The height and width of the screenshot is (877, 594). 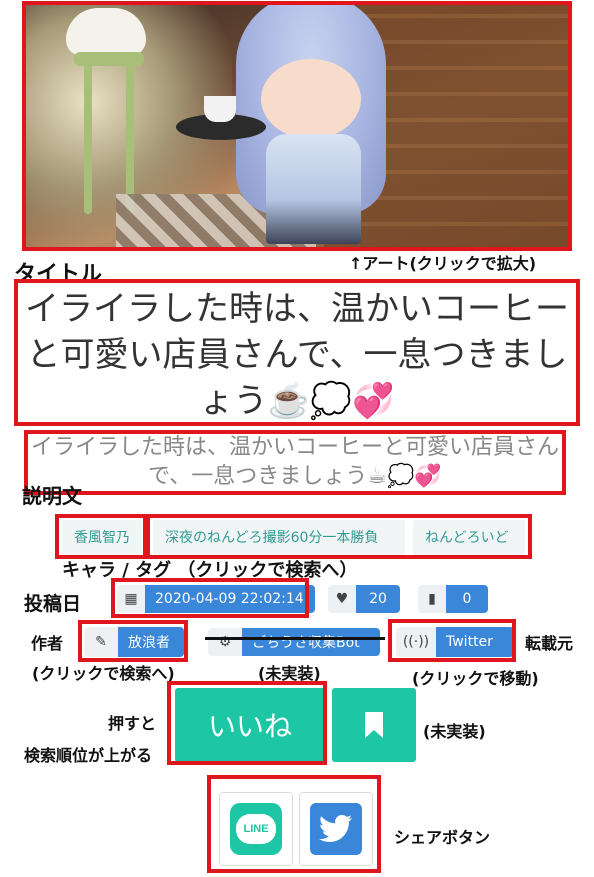 I want to click on author-sub-annotation: (クリックで検索へ), so click(x=103, y=673).